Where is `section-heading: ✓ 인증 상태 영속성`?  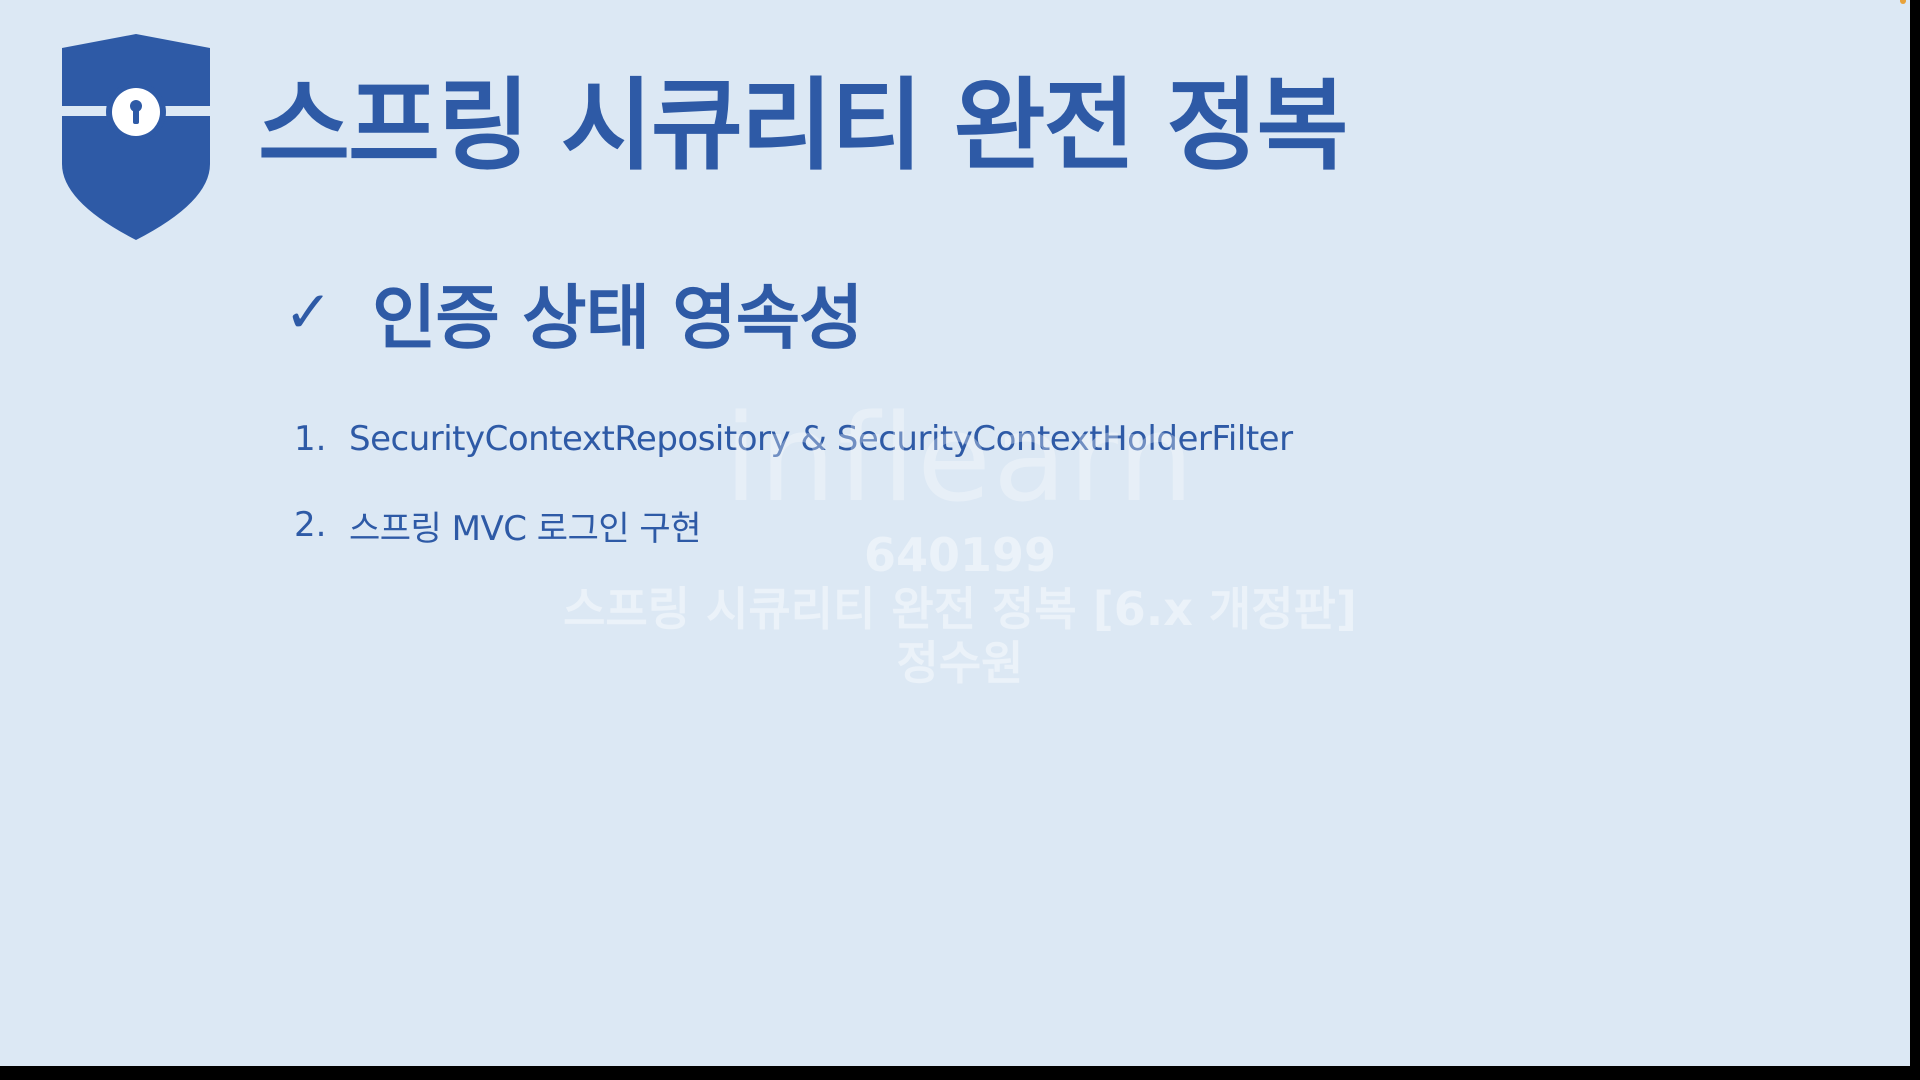 section-heading: ✓ 인증 상태 영속성 is located at coordinates (574, 312).